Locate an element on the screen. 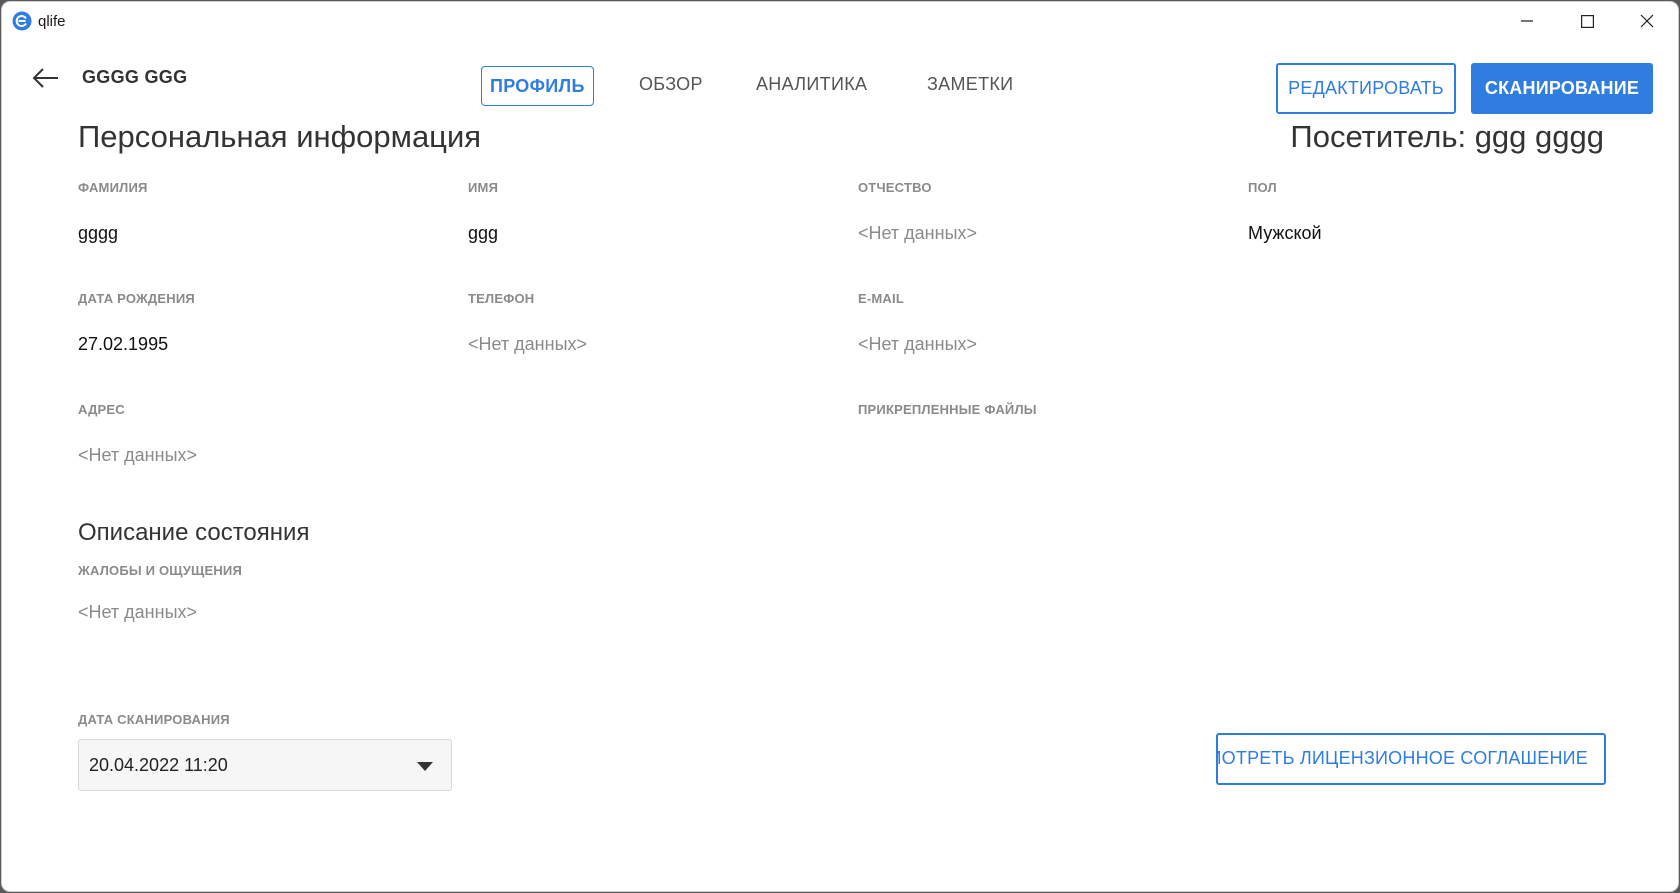 The width and height of the screenshot is (1680, 893). attachments-label: ПРИКРЕПЛЕННЫЕ ФАЙЛЫ is located at coordinates (947, 409).